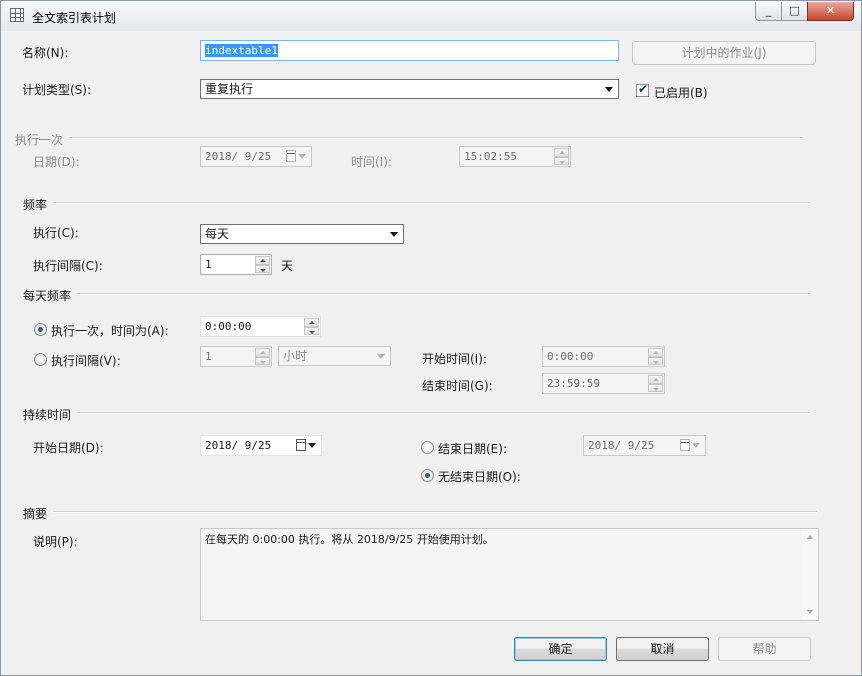 This screenshot has width=862, height=676. What do you see at coordinates (409, 89) in the screenshot?
I see `schedule-type-select: 重复执行` at bounding box center [409, 89].